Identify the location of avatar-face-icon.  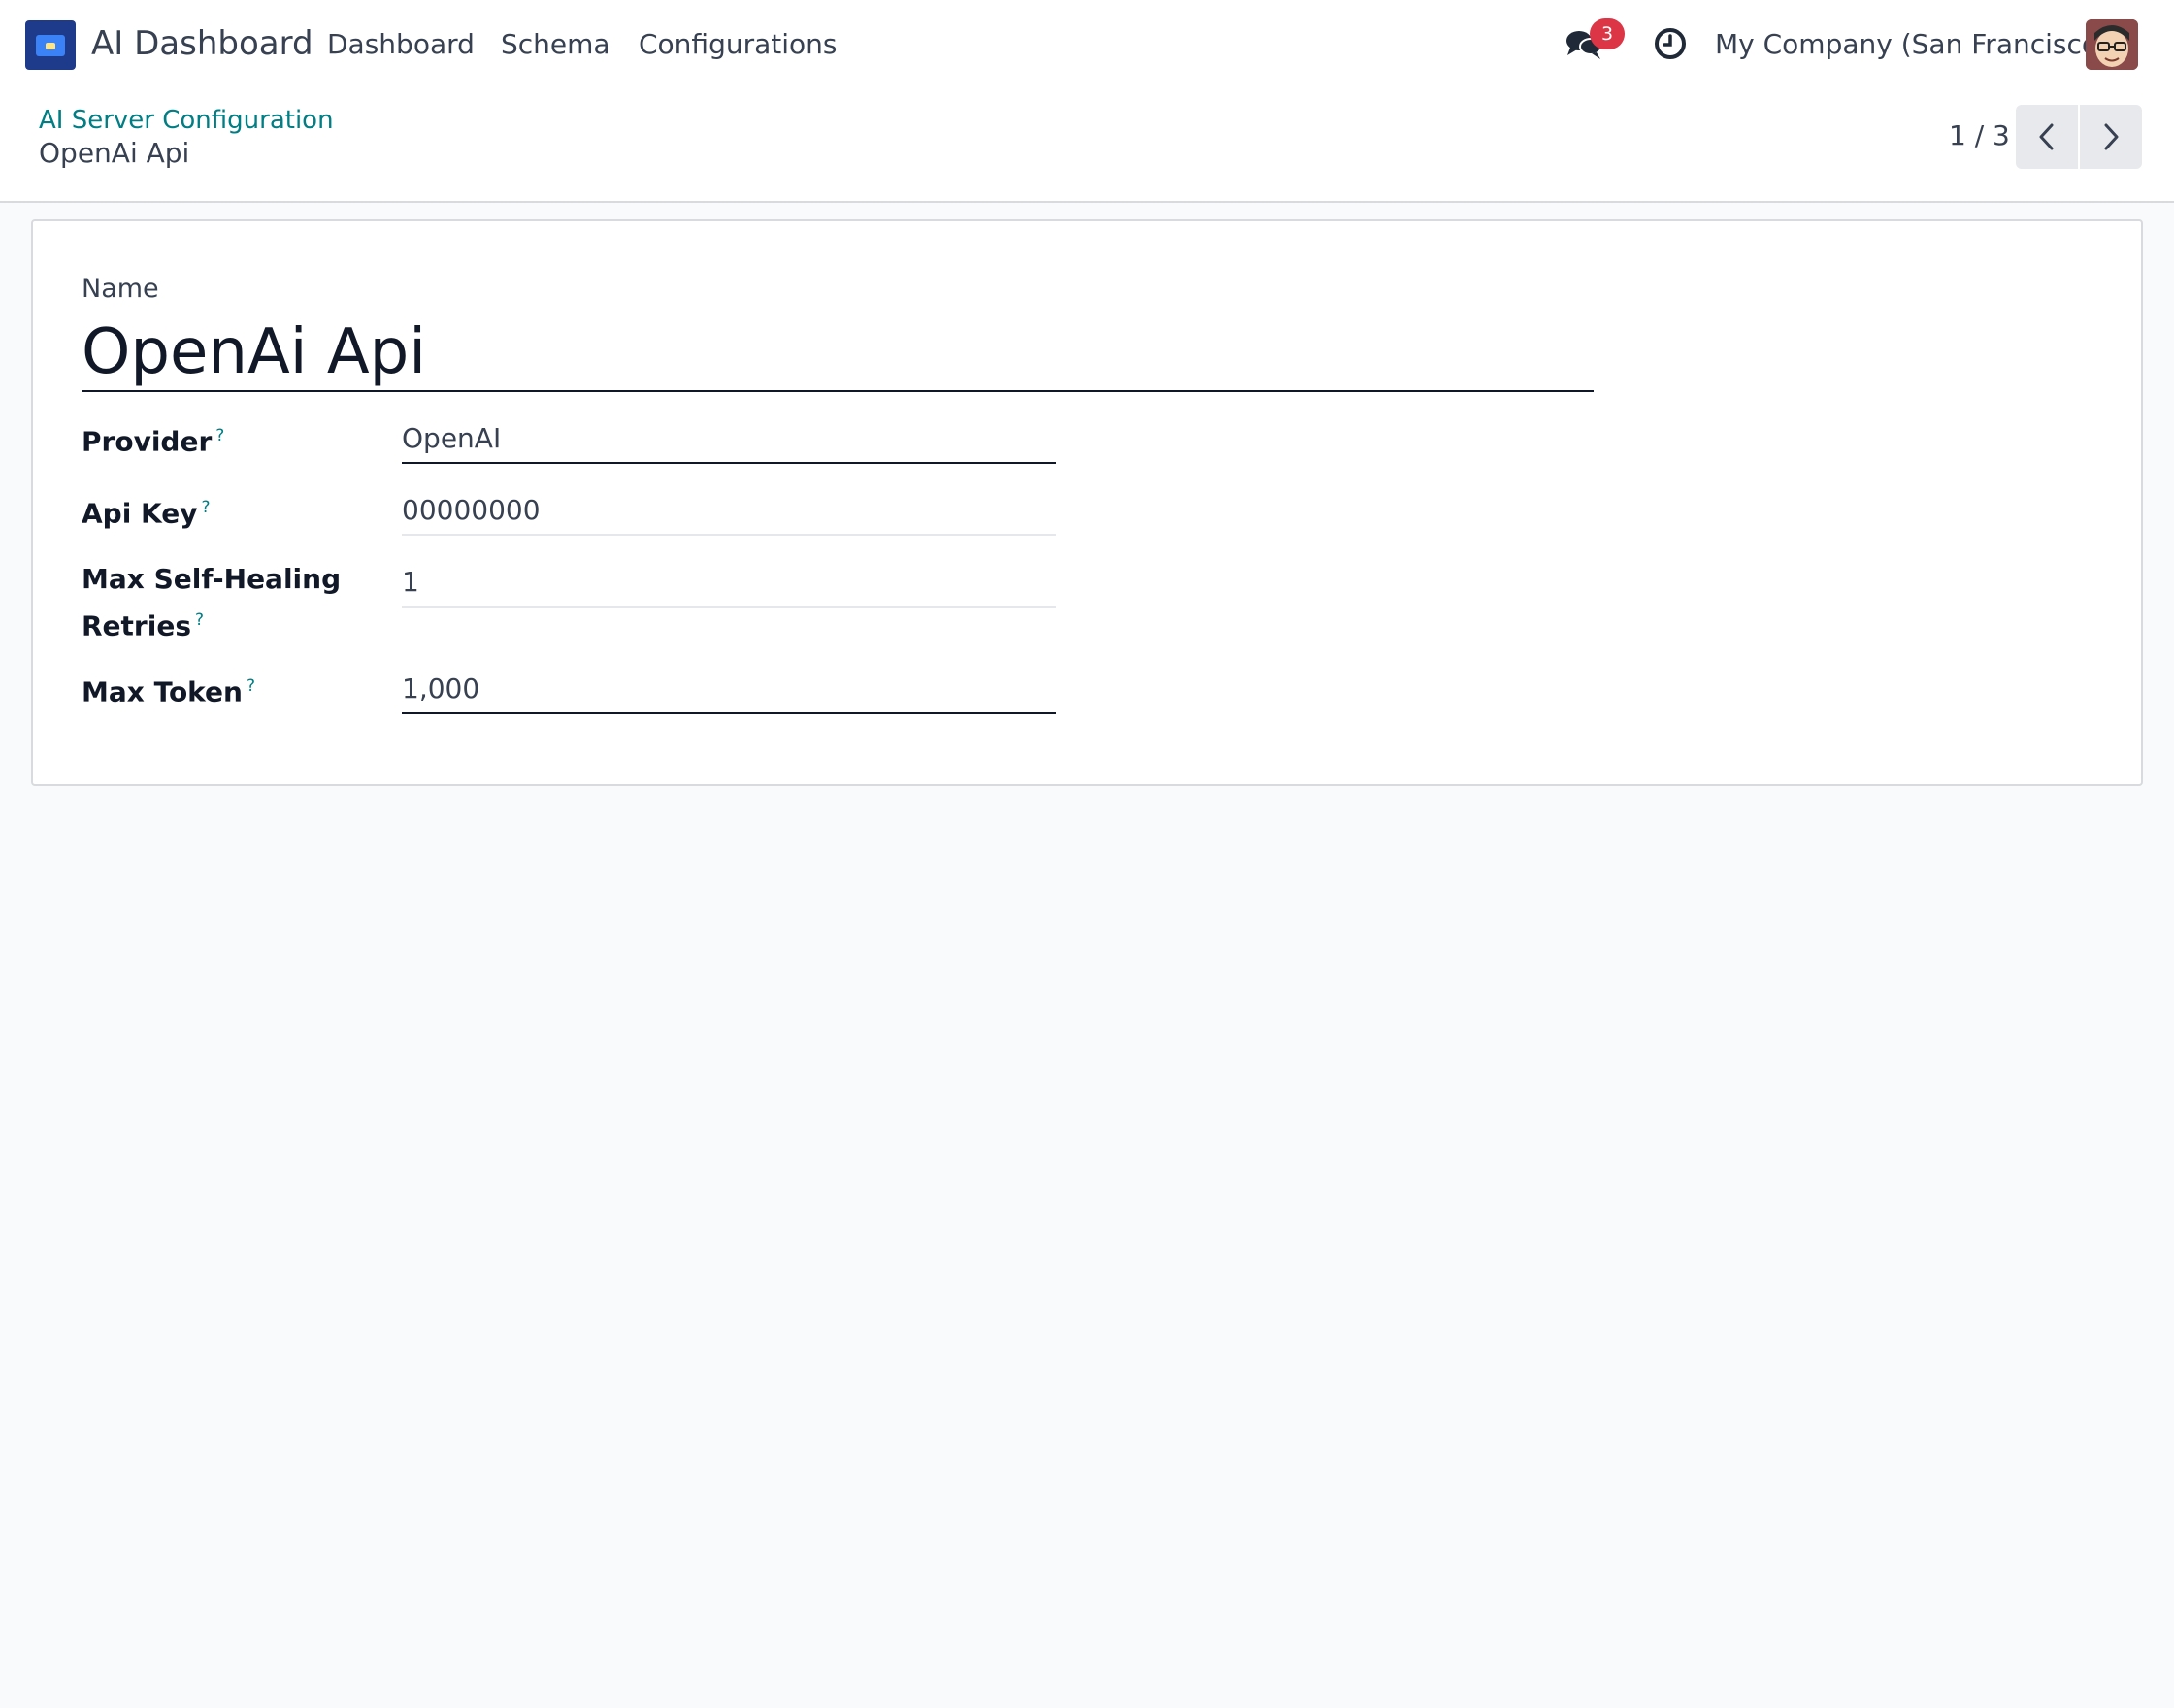
(2112, 44).